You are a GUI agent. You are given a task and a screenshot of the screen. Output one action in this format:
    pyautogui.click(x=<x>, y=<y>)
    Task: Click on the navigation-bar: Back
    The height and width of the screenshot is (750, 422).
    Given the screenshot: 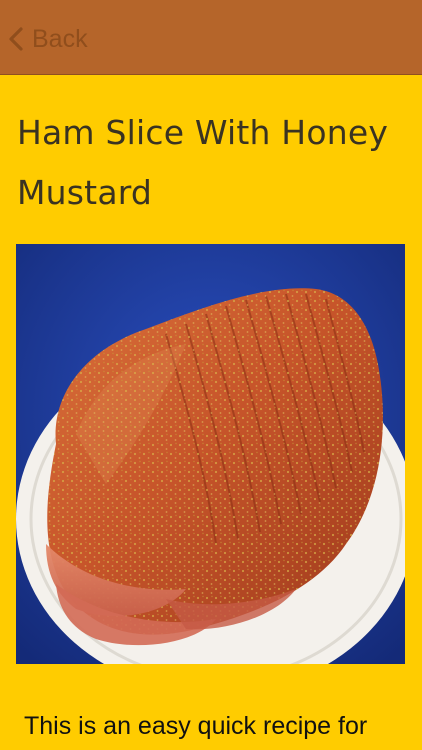 What is the action you would take?
    pyautogui.click(x=211, y=37)
    